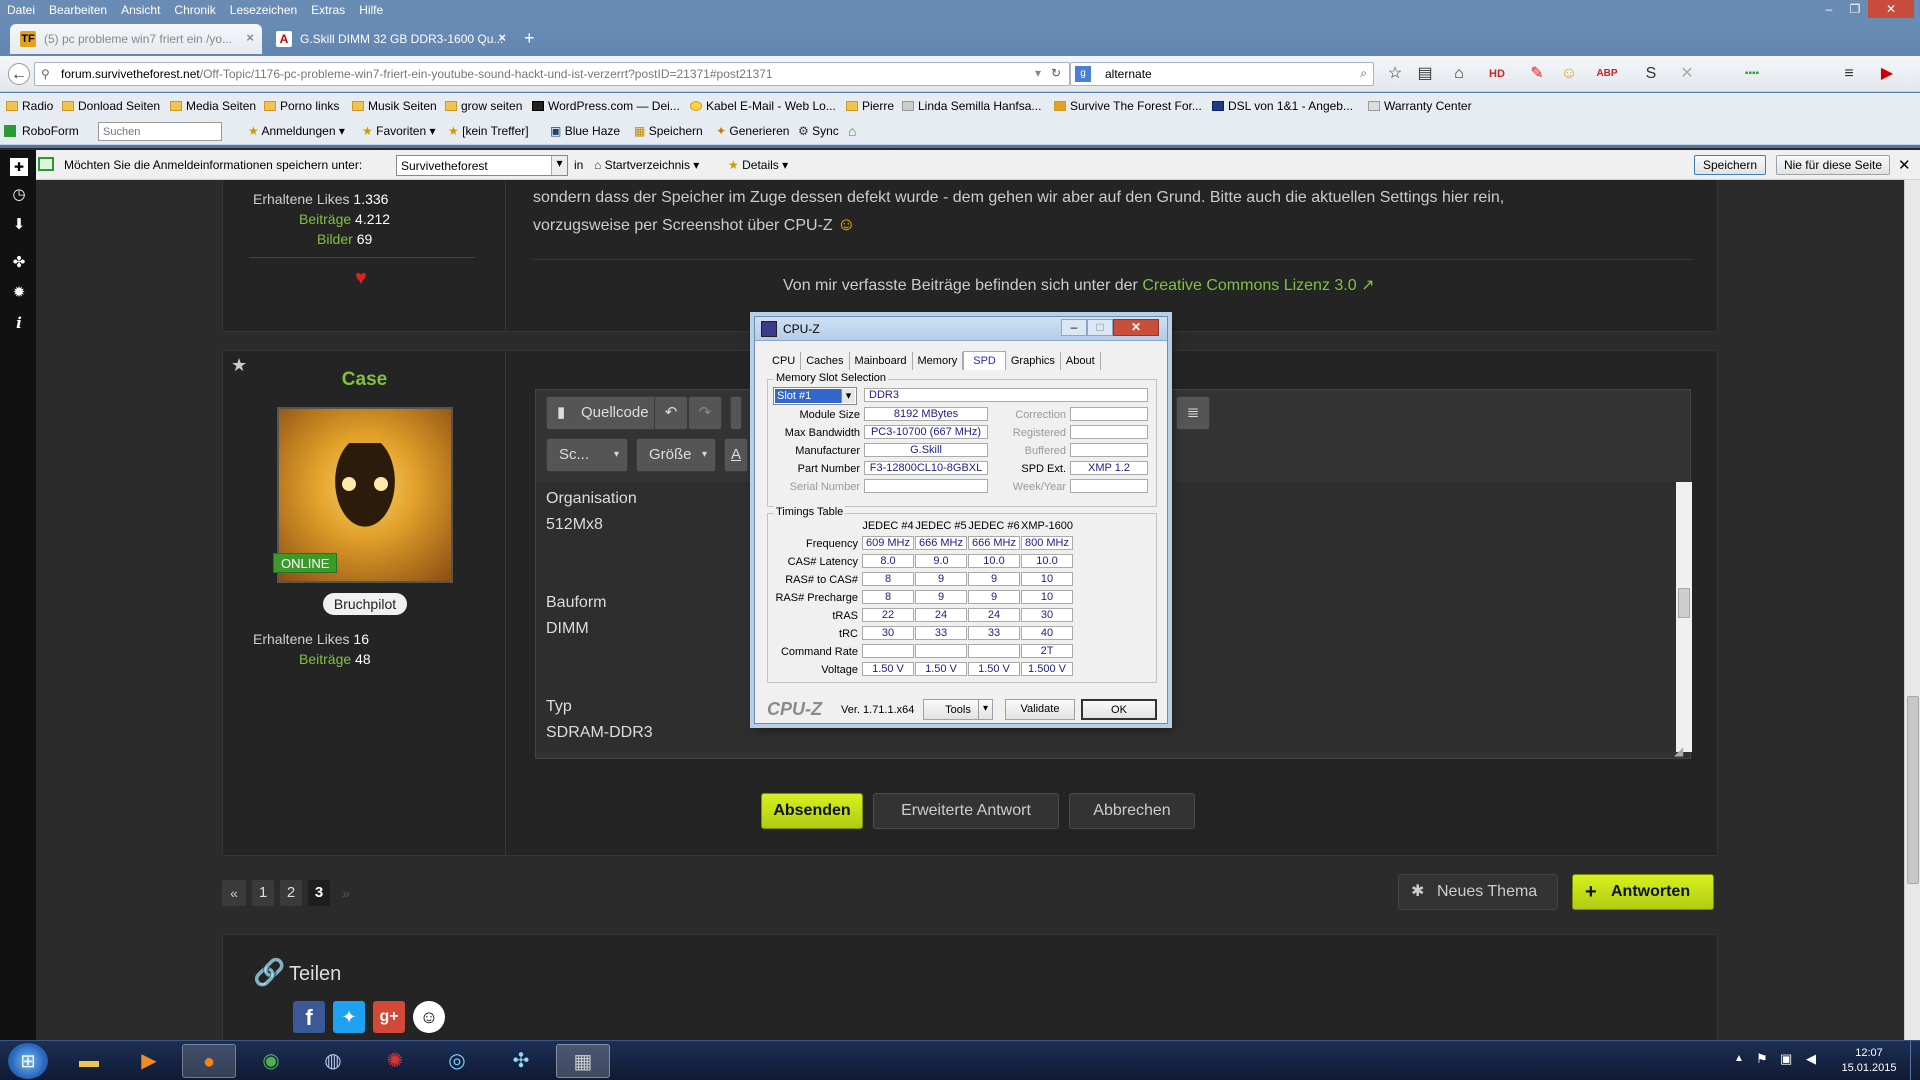 This screenshot has width=1920, height=1080. What do you see at coordinates (521, 1061) in the screenshot?
I see `molecule-taskbar-icon: ✣` at bounding box center [521, 1061].